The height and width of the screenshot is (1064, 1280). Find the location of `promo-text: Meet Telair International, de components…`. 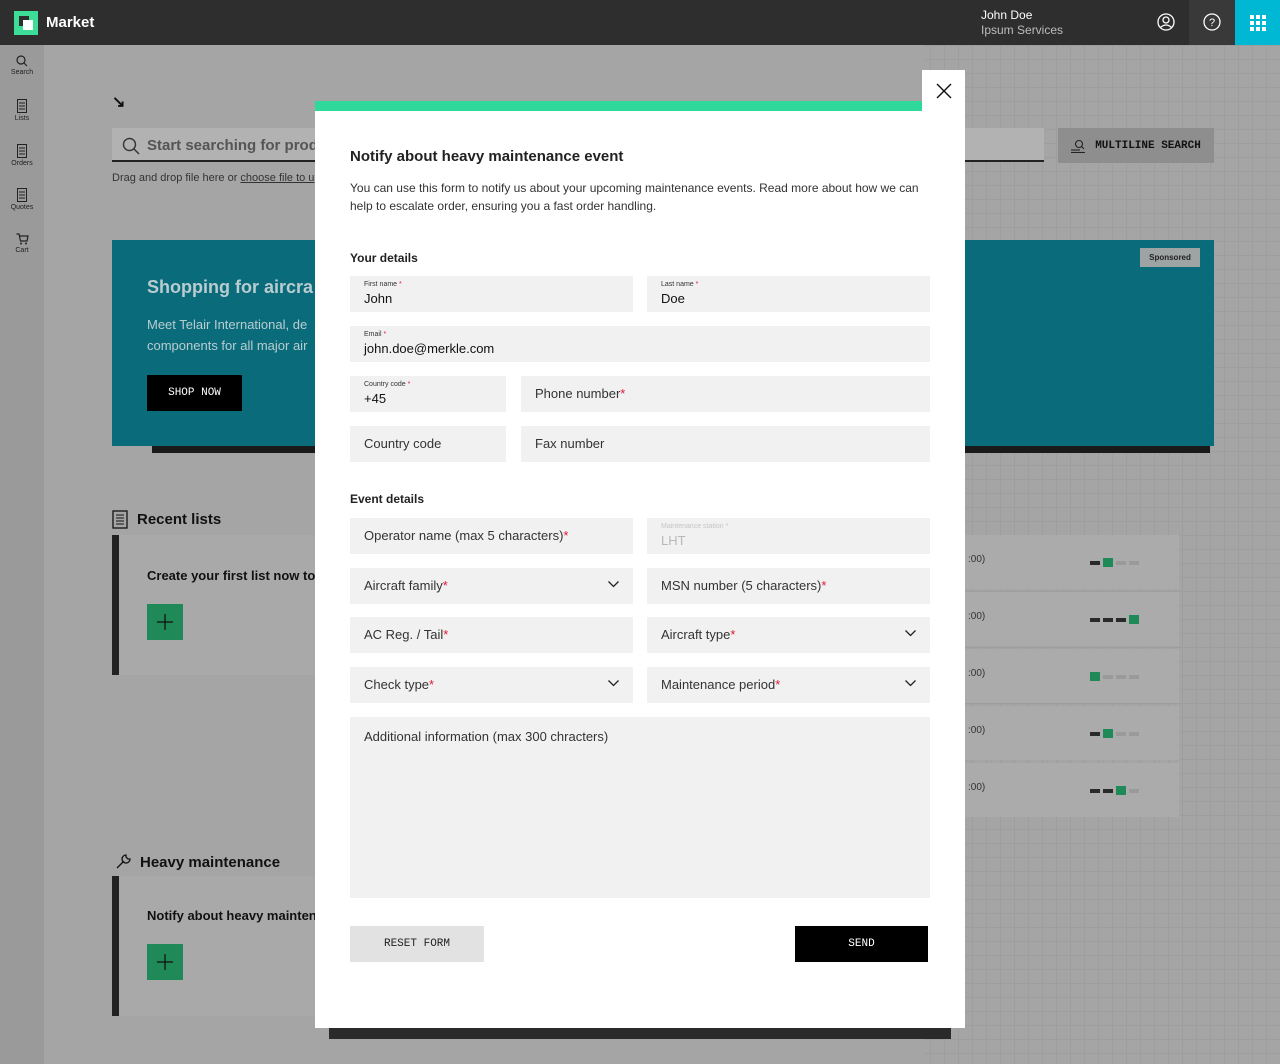

promo-text: Meet Telair International, de components… is located at coordinates (227, 335).